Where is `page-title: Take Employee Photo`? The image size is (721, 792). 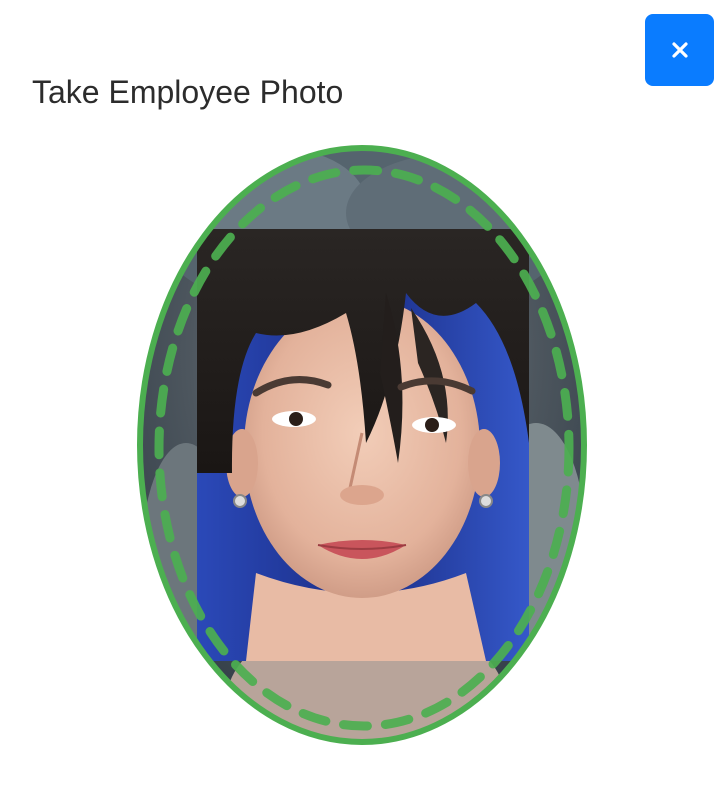 page-title: Take Employee Photo is located at coordinates (188, 92).